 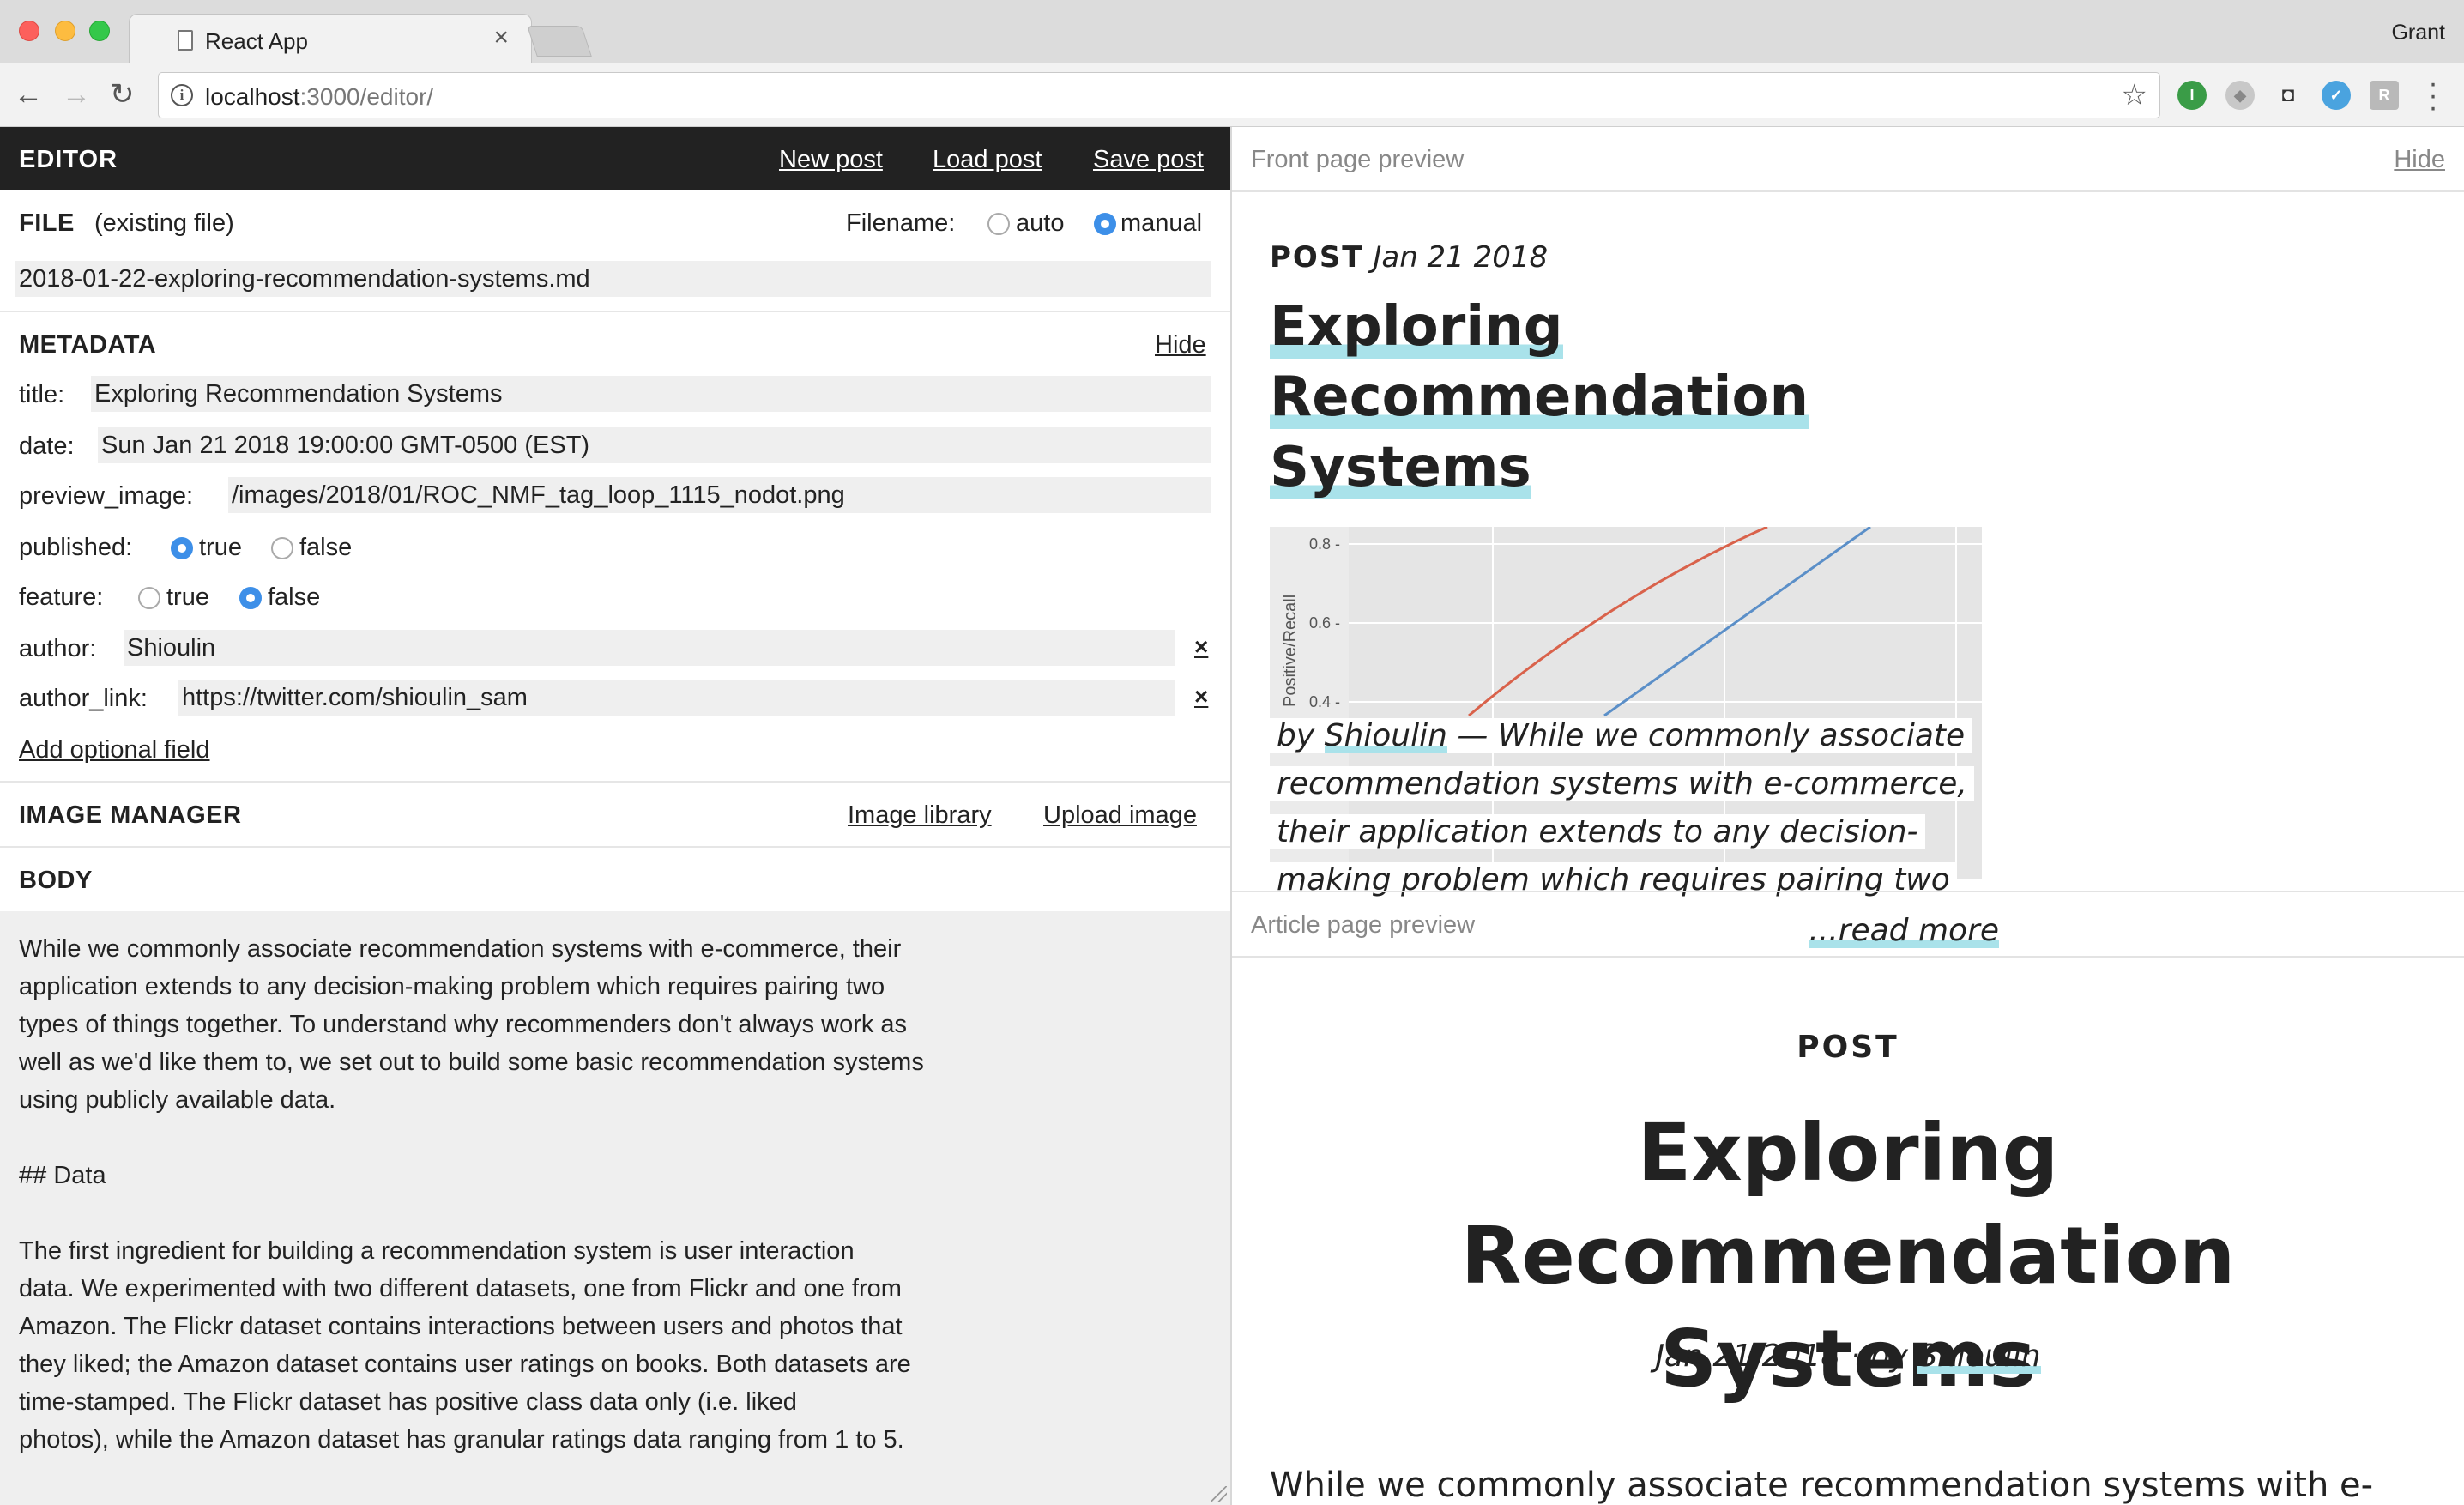 I want to click on url-path: :3000/editor/, so click(x=366, y=96).